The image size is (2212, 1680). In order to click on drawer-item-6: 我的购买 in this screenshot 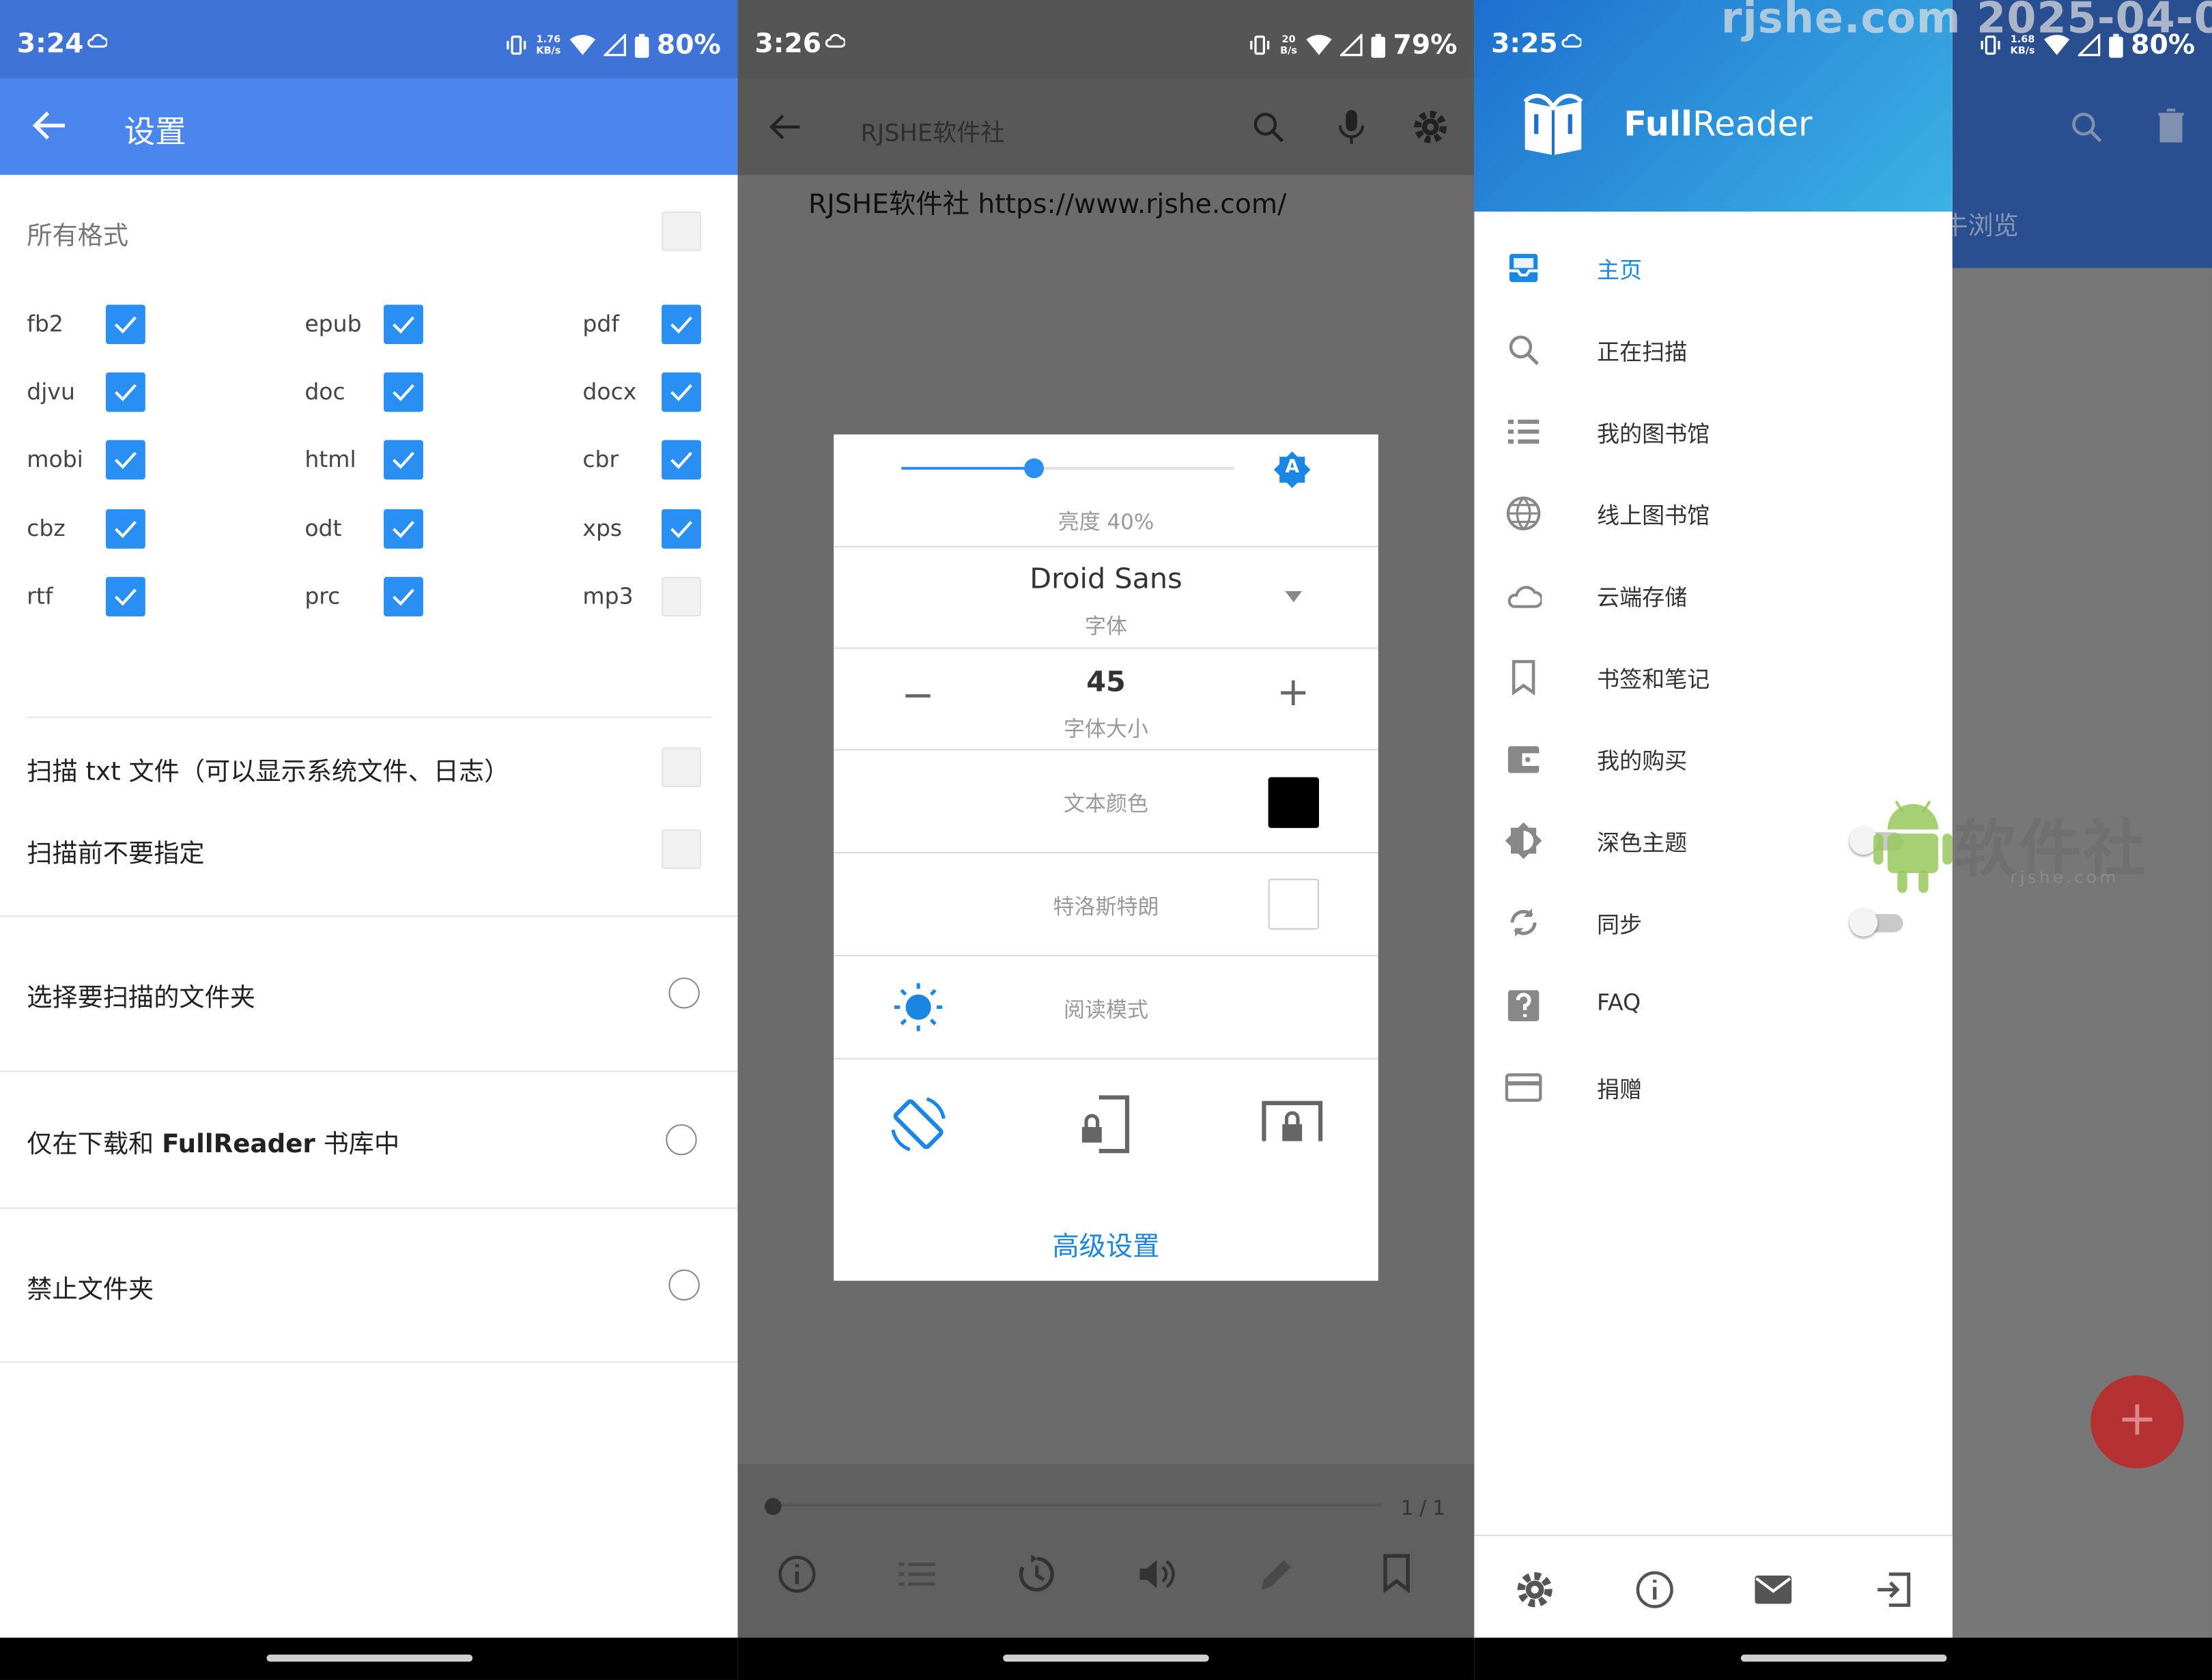, I will do `click(1713, 758)`.